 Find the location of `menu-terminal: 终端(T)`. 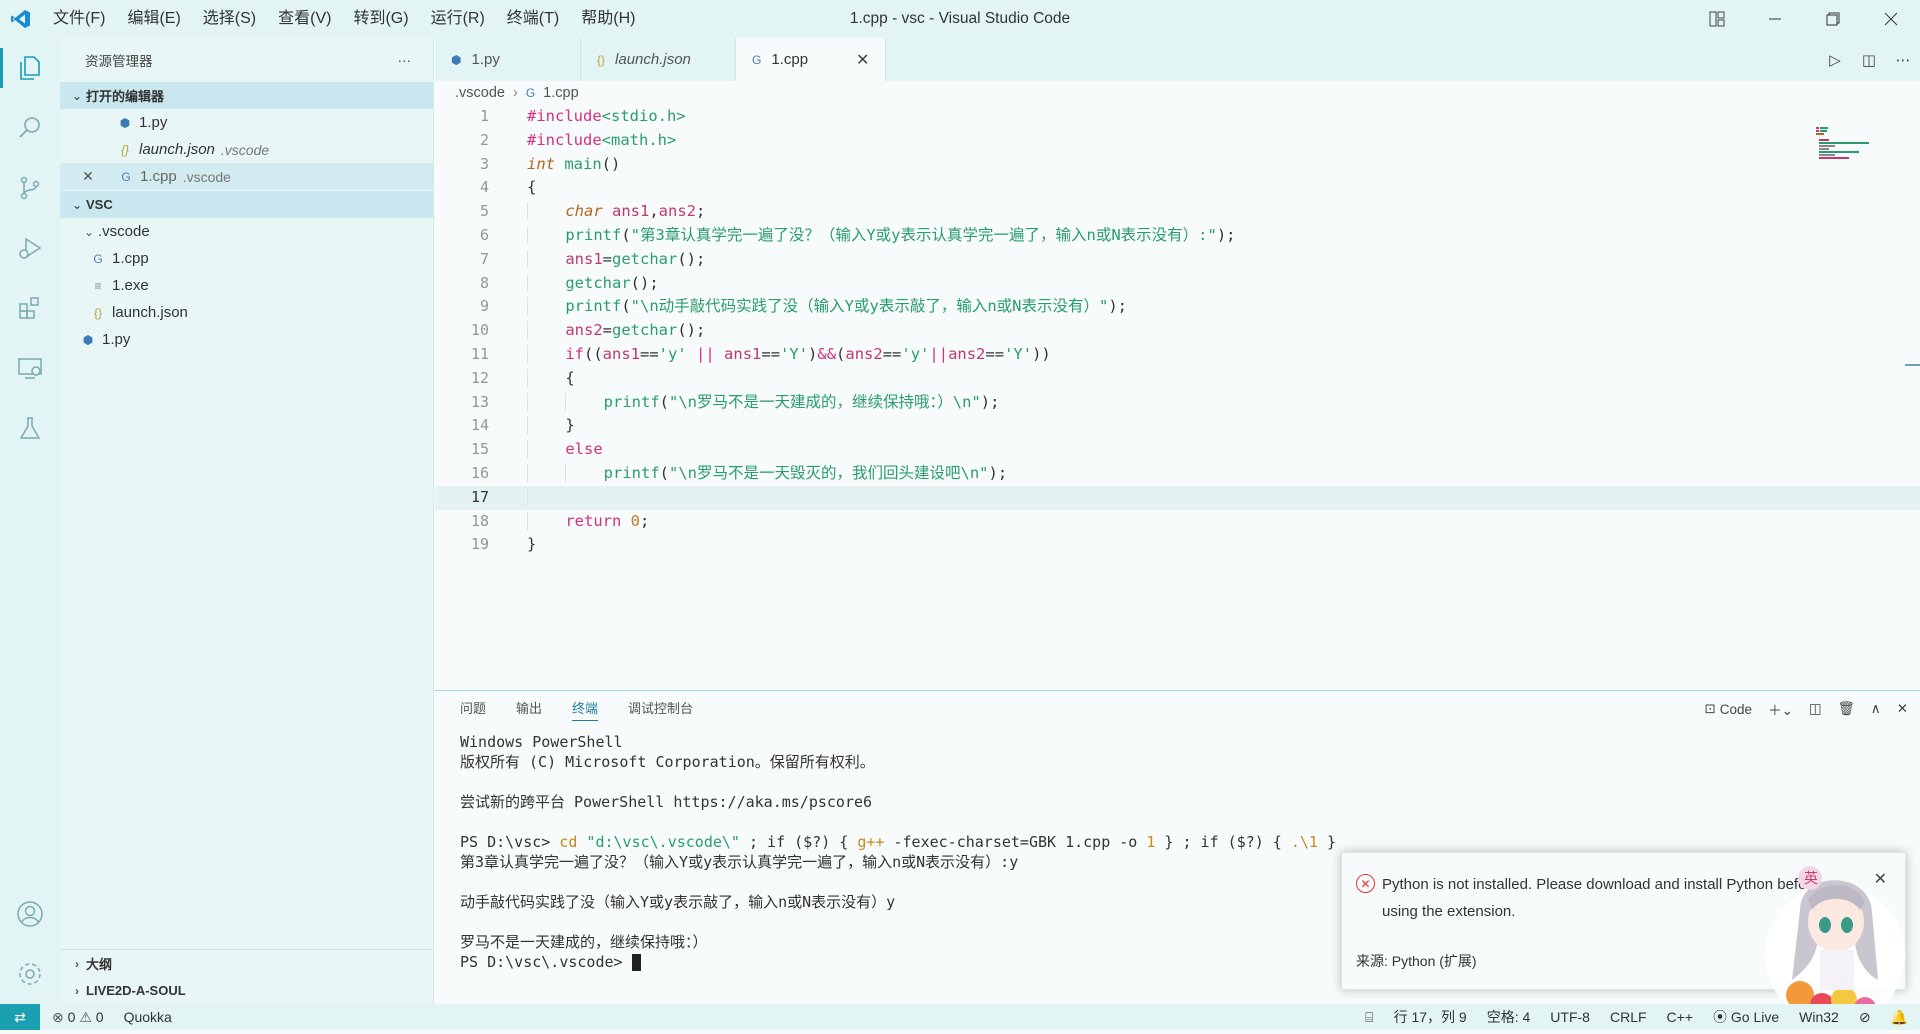

menu-terminal: 终端(T) is located at coordinates (533, 19).